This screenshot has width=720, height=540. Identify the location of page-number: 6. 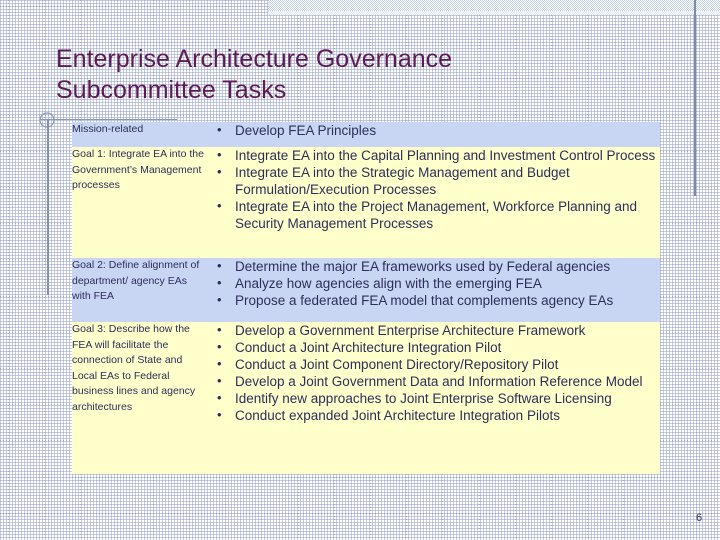
(699, 518).